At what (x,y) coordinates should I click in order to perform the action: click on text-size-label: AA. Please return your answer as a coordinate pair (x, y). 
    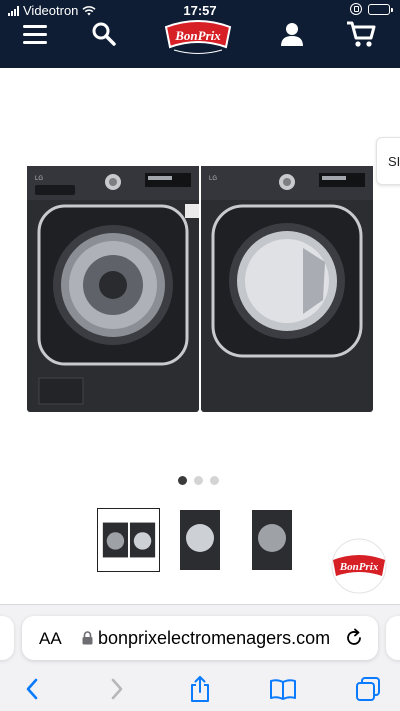
    Looking at the image, I should click on (50, 638).